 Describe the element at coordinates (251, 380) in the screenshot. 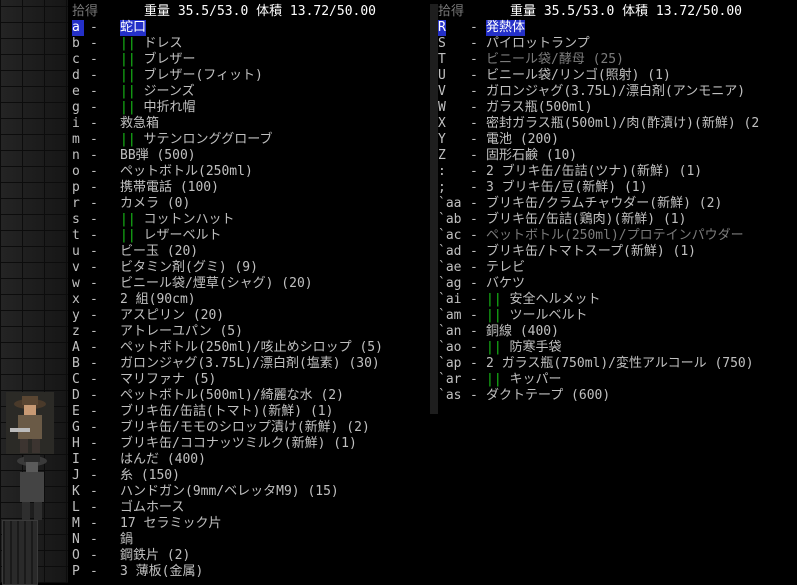

I see `inventory-item: C - マリファナ (5)` at that location.